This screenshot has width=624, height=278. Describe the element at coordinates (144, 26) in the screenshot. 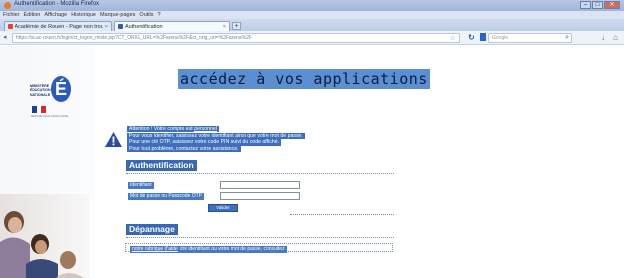

I see `tab-label: Authentification` at that location.